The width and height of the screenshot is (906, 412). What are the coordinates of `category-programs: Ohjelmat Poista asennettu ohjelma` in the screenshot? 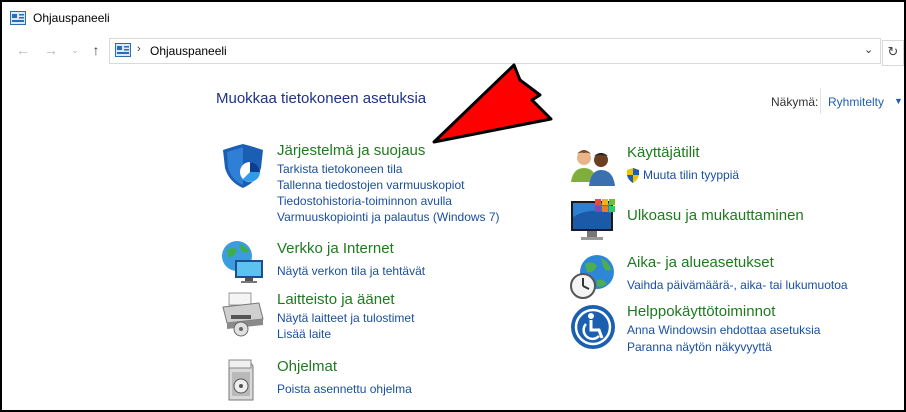 It's located at (379, 381).